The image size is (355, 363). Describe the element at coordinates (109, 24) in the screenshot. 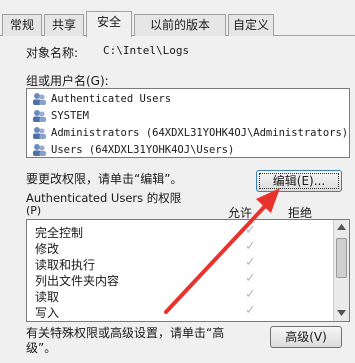

I see `tab-security: 安全` at that location.